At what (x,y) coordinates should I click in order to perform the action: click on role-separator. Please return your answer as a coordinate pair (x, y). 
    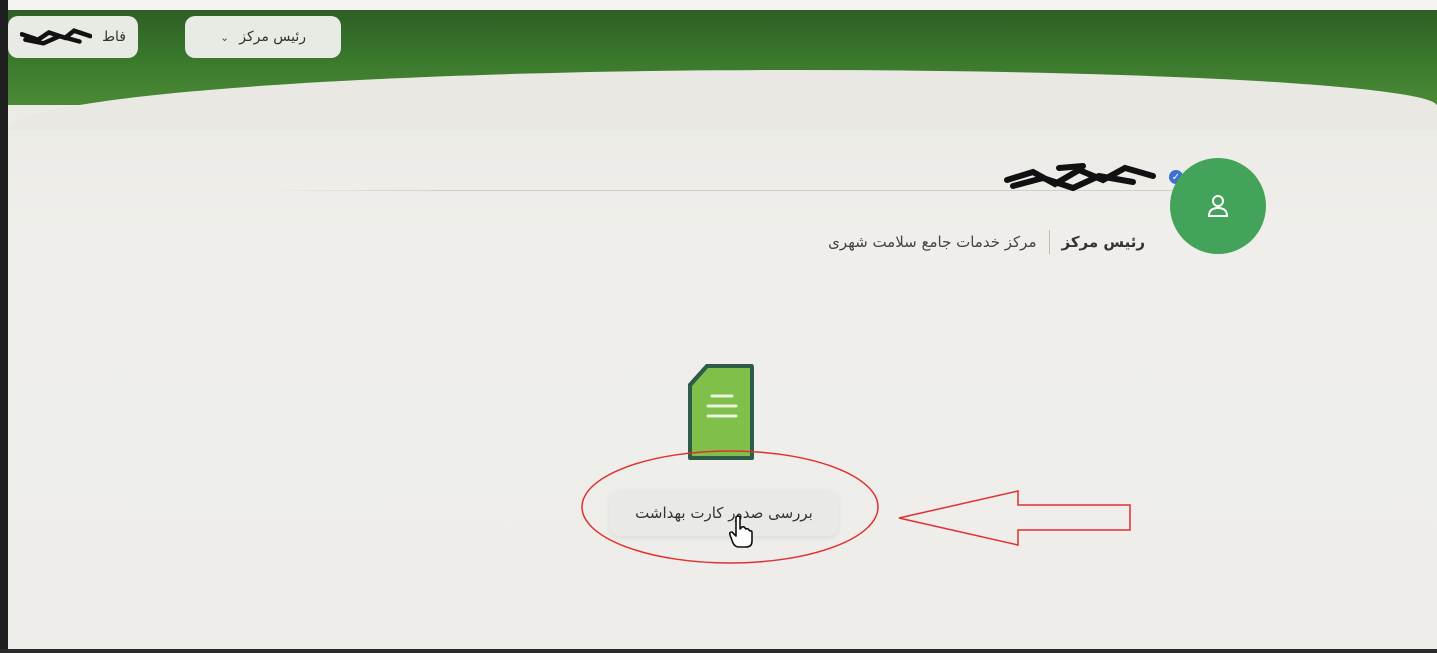
    Looking at the image, I should click on (1049, 242).